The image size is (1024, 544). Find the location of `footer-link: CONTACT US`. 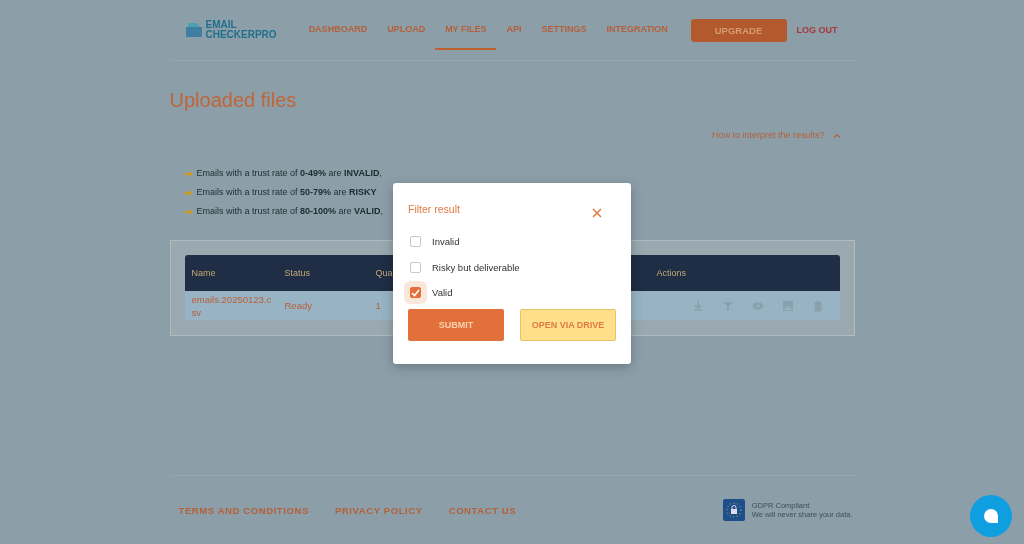

footer-link: CONTACT US is located at coordinates (482, 510).